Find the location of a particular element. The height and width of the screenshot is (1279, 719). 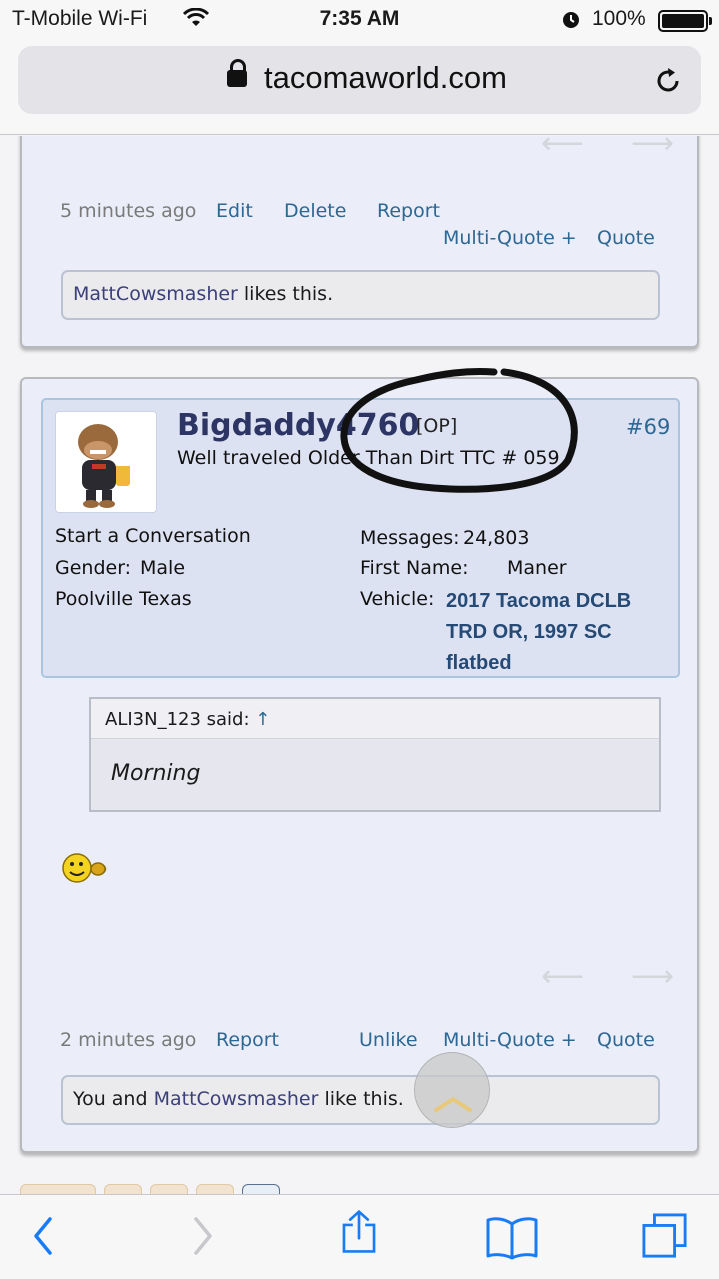

share-icon is located at coordinates (359, 1232).